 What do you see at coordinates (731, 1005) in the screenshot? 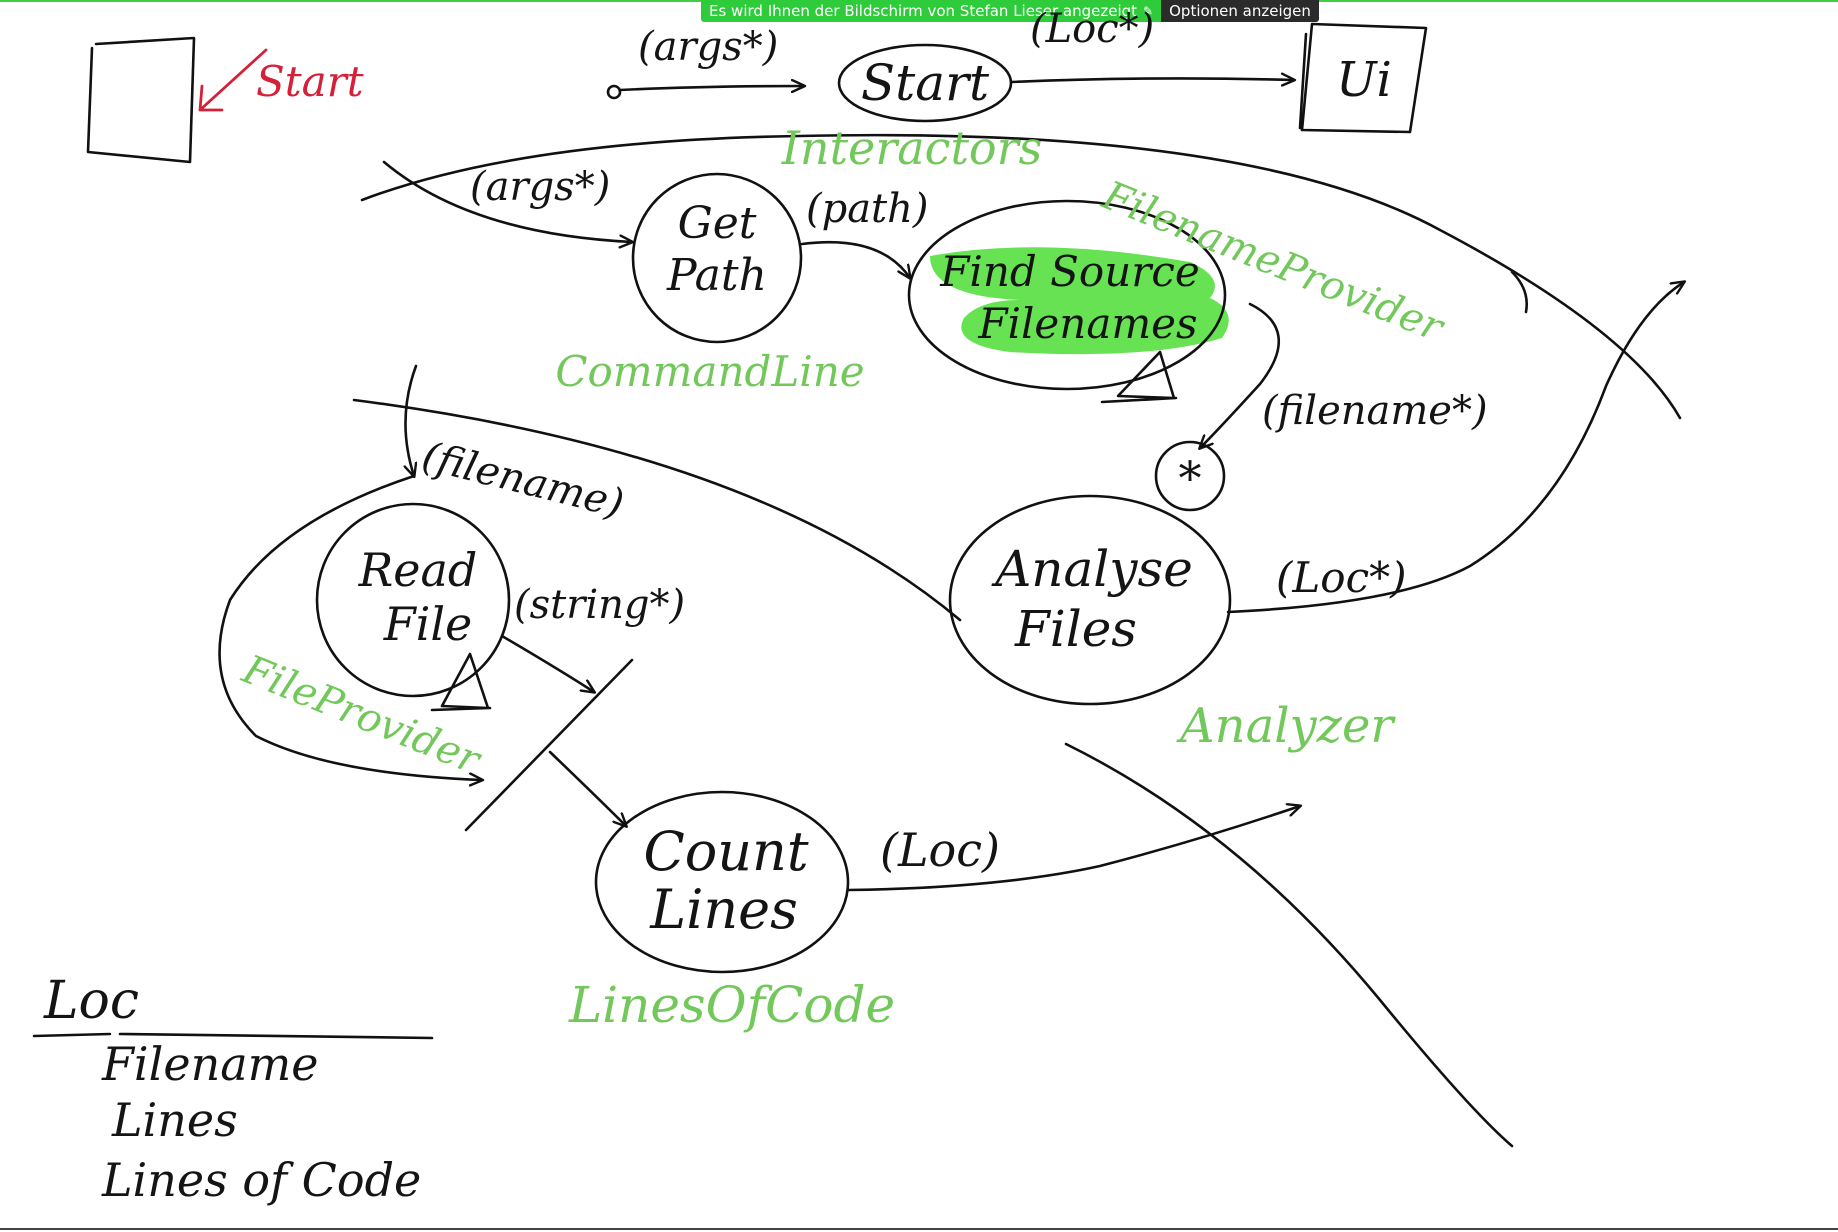
I see `module-lines-of-code: LinesOfCode` at bounding box center [731, 1005].